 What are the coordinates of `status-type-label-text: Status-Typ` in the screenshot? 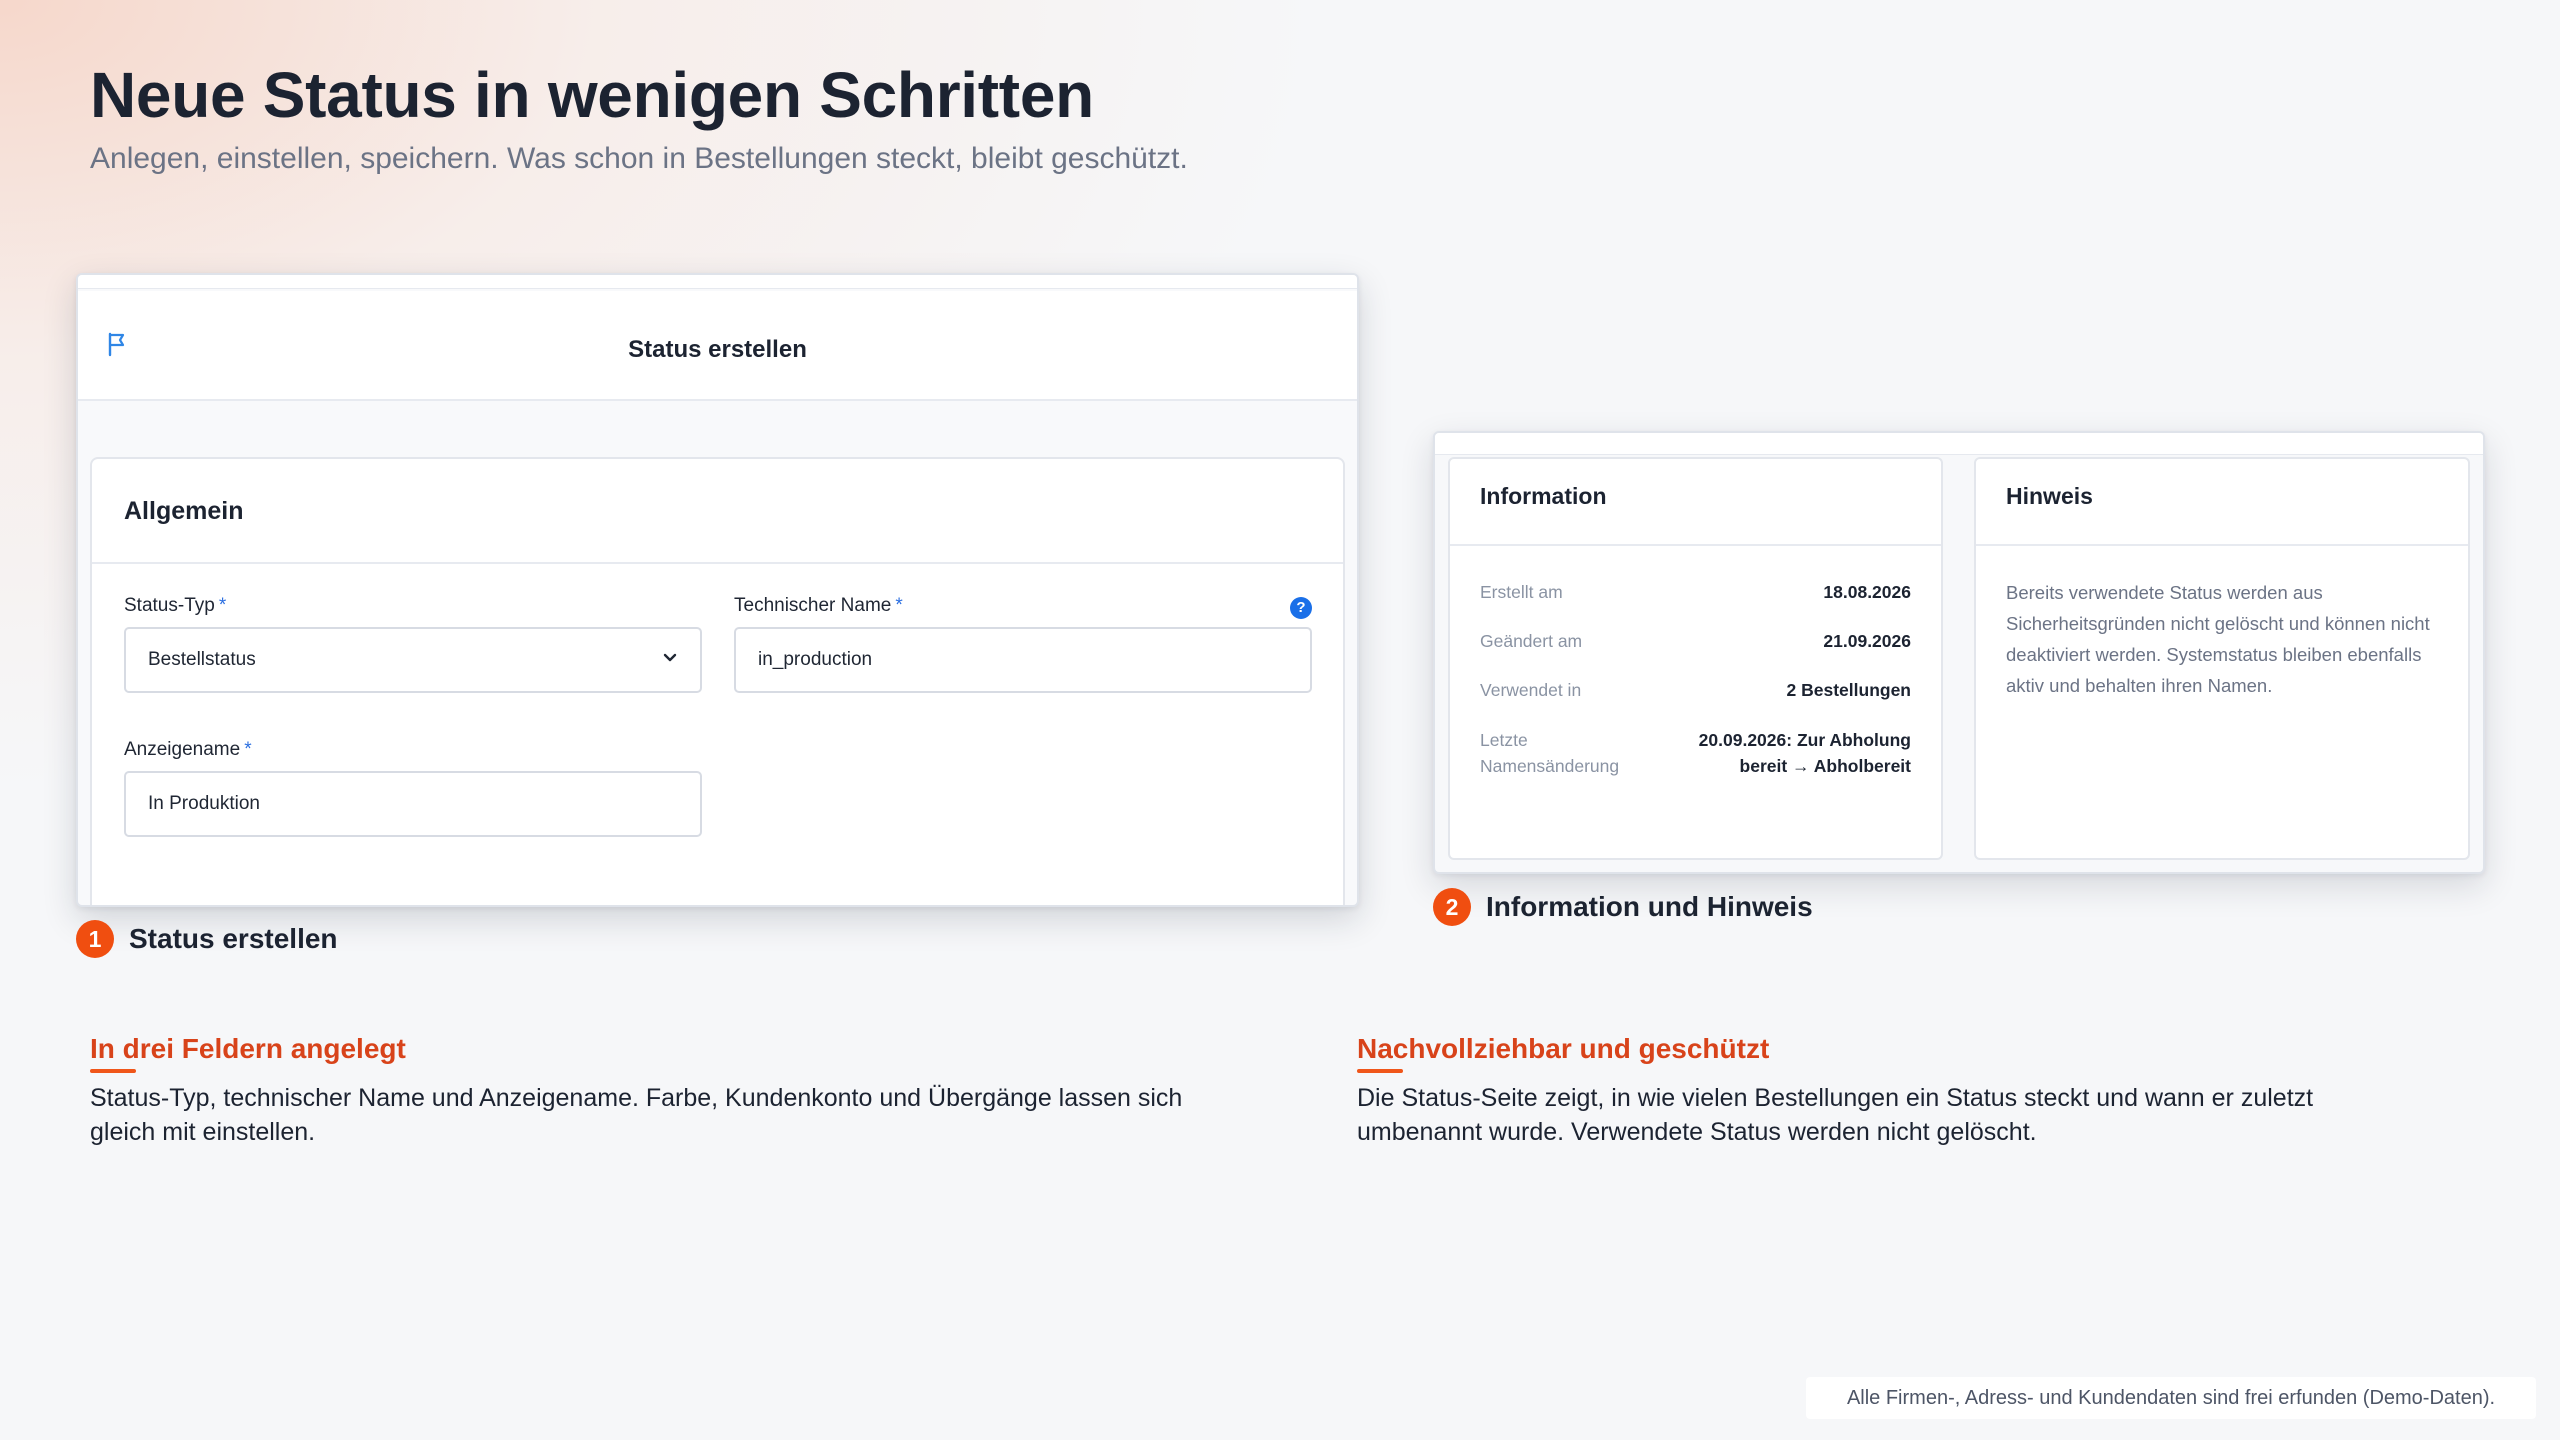 It's located at (169, 605).